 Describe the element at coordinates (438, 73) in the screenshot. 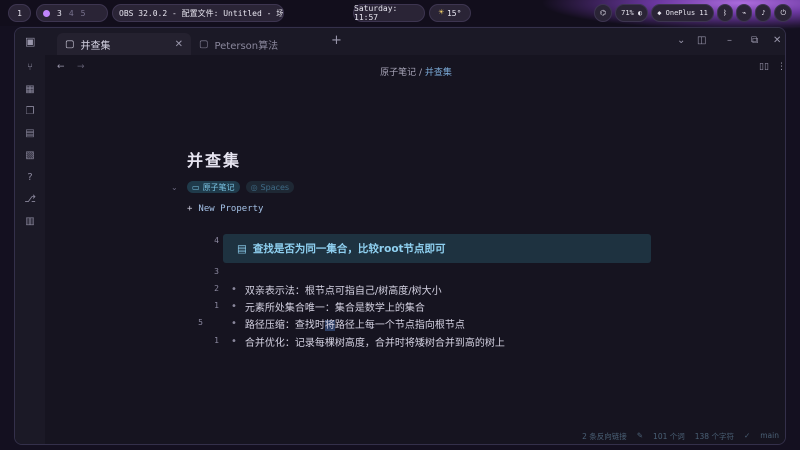

I see `breadcrumb-current: 并查集` at that location.